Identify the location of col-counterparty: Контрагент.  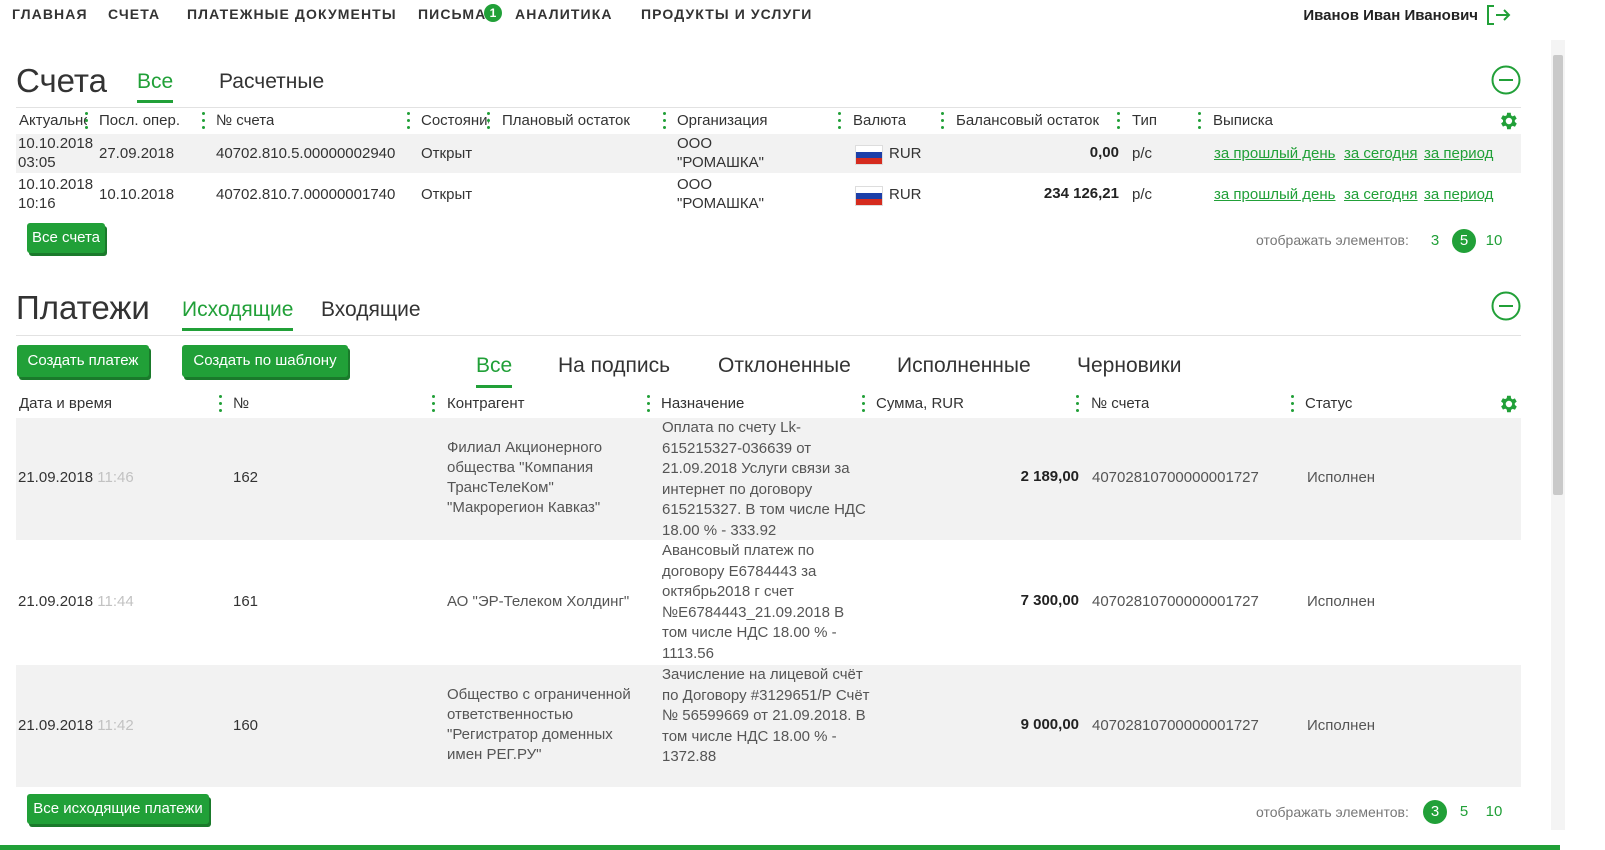
(486, 403).